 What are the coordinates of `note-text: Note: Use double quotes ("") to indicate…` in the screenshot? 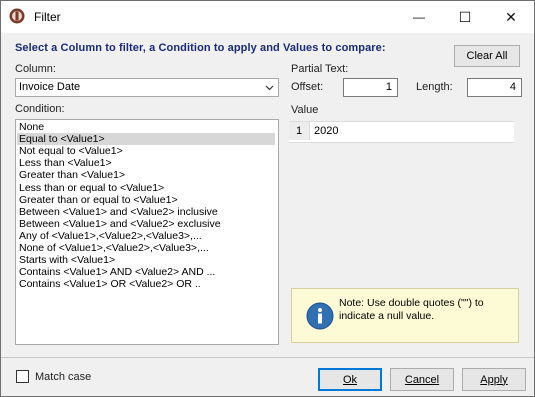 It's located at (411, 309).